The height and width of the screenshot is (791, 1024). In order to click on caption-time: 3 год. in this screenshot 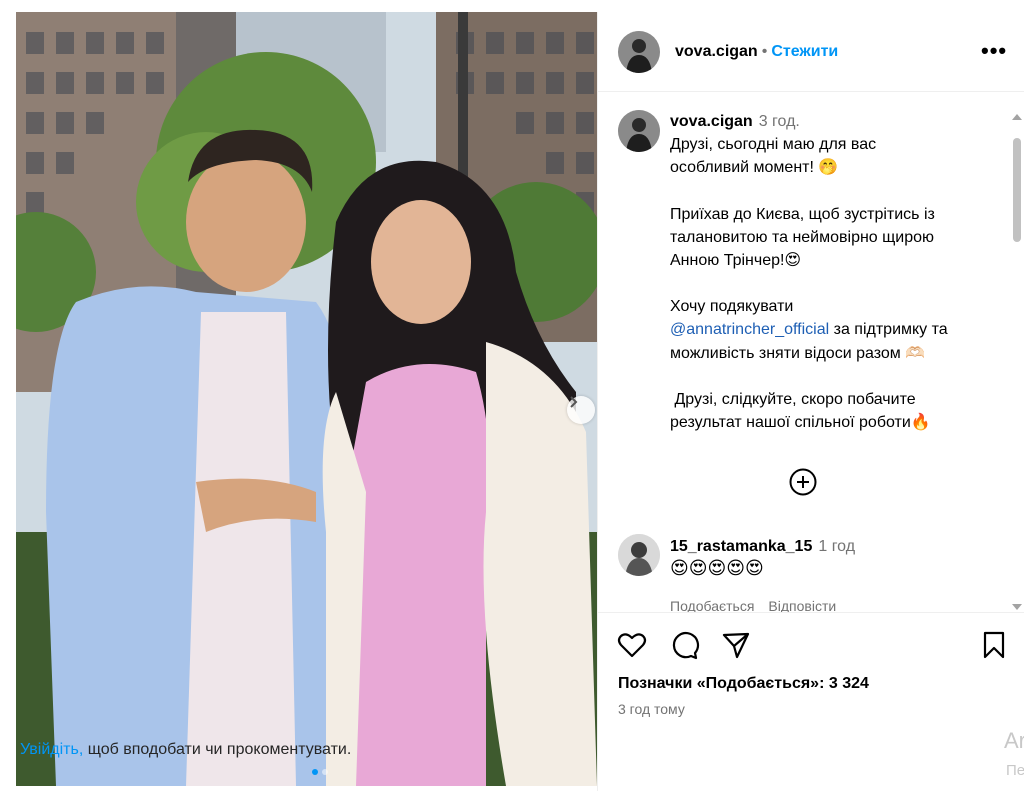, I will do `click(779, 121)`.